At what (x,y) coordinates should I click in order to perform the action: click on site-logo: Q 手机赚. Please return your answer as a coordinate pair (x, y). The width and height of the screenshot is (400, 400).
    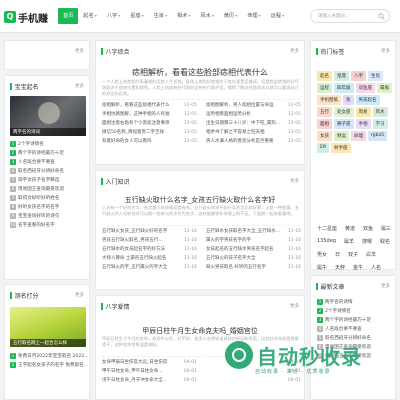
    Looking at the image, I should click on (26, 17).